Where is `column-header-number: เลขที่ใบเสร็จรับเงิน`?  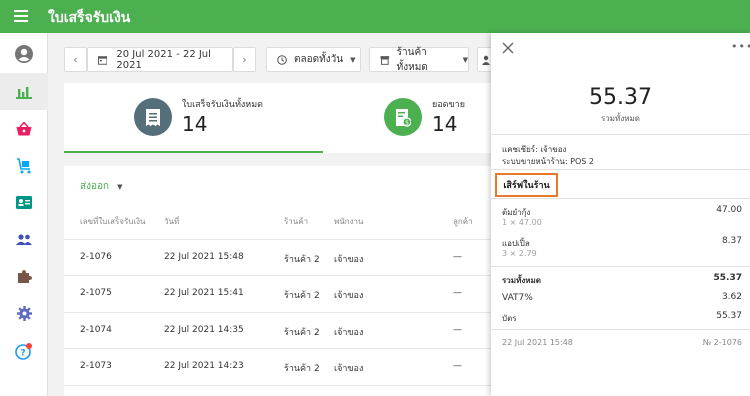 column-header-number: เลขที่ใบเสร็จรับเงิน is located at coordinates (112, 221).